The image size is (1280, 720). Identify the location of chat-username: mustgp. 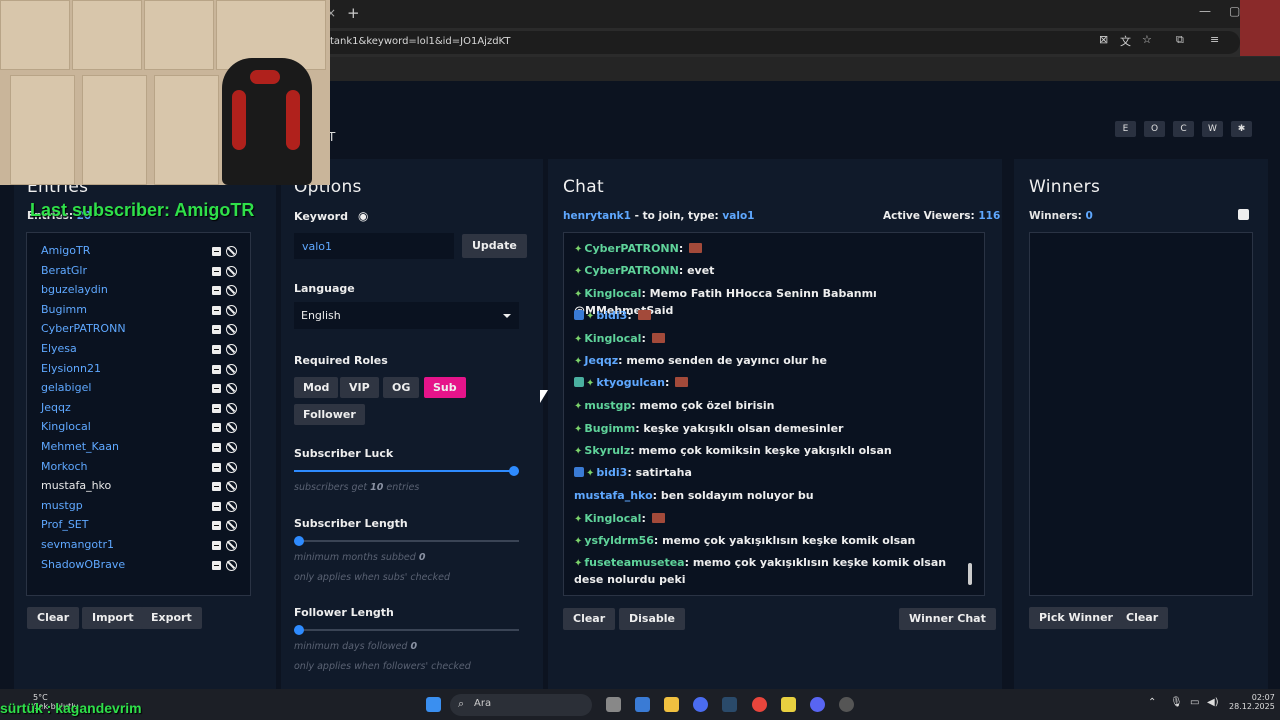
(607, 405).